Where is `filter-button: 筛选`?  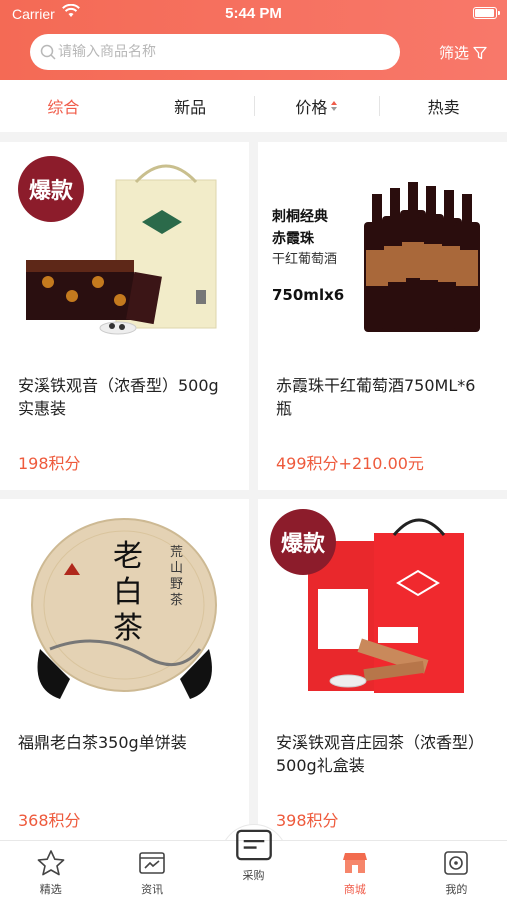 filter-button: 筛选 is located at coordinates (463, 52).